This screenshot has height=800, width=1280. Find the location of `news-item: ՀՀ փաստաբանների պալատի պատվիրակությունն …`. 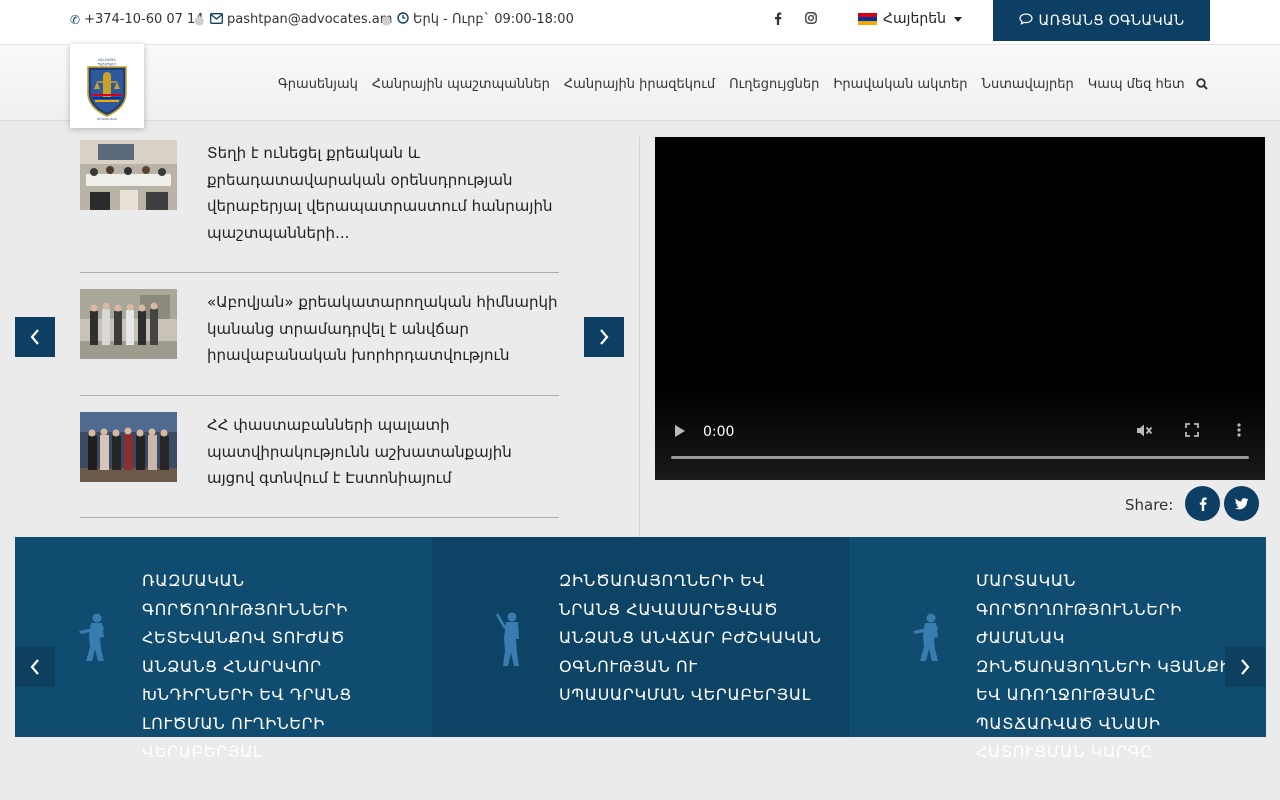

news-item: ՀՀ փաստաբանների պալատի պատվիրակությունն … is located at coordinates (319, 452).